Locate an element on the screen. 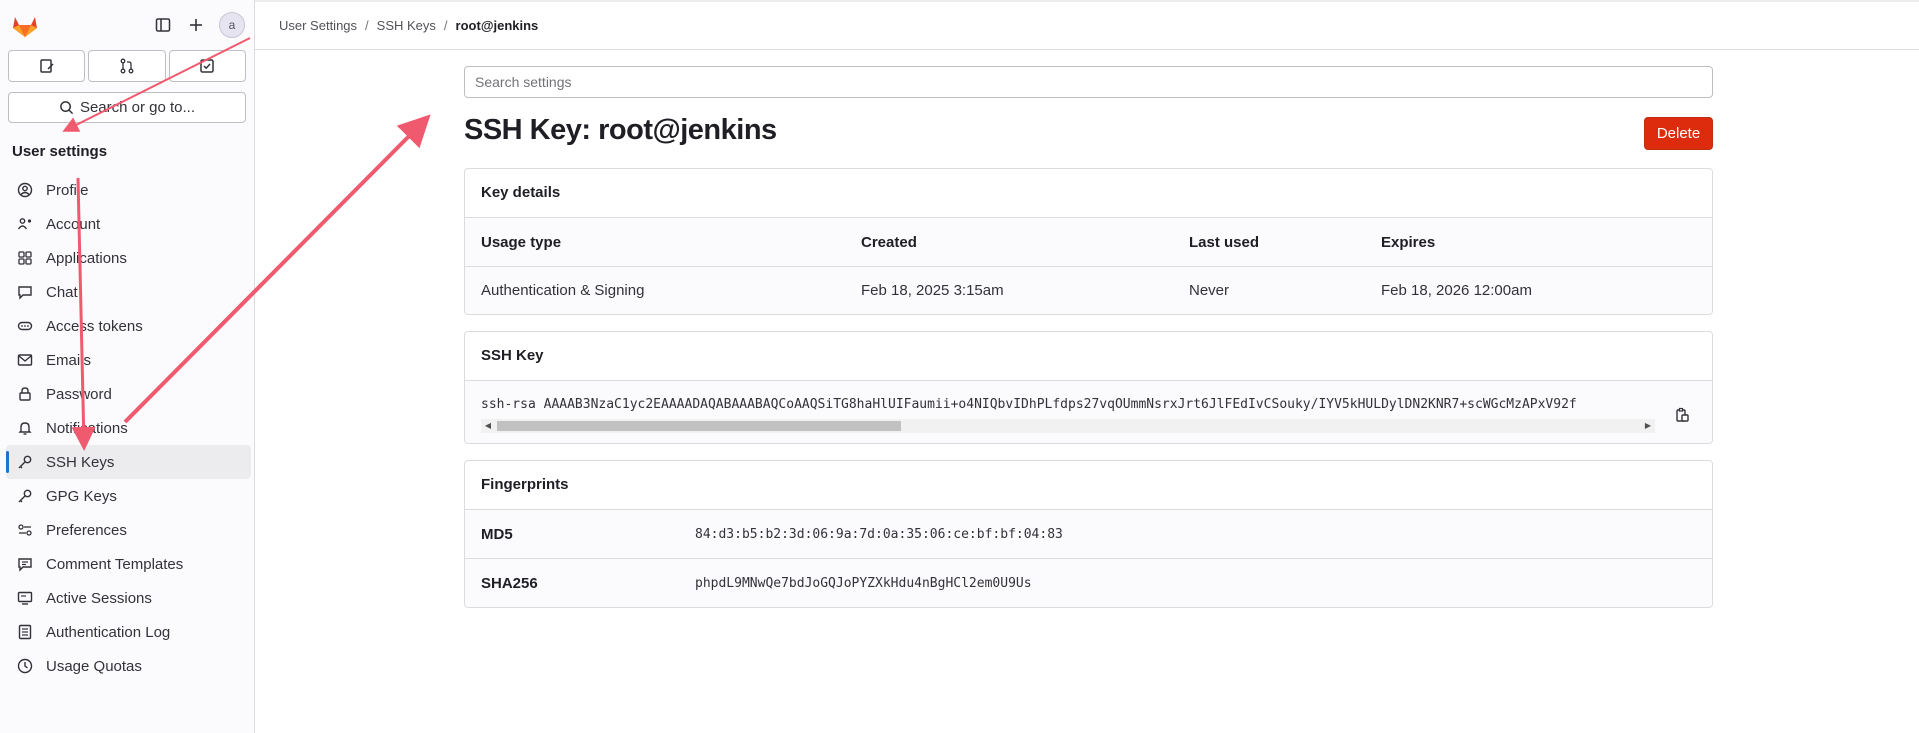 This screenshot has height=733, width=1919. todo-icon is located at coordinates (207, 66).